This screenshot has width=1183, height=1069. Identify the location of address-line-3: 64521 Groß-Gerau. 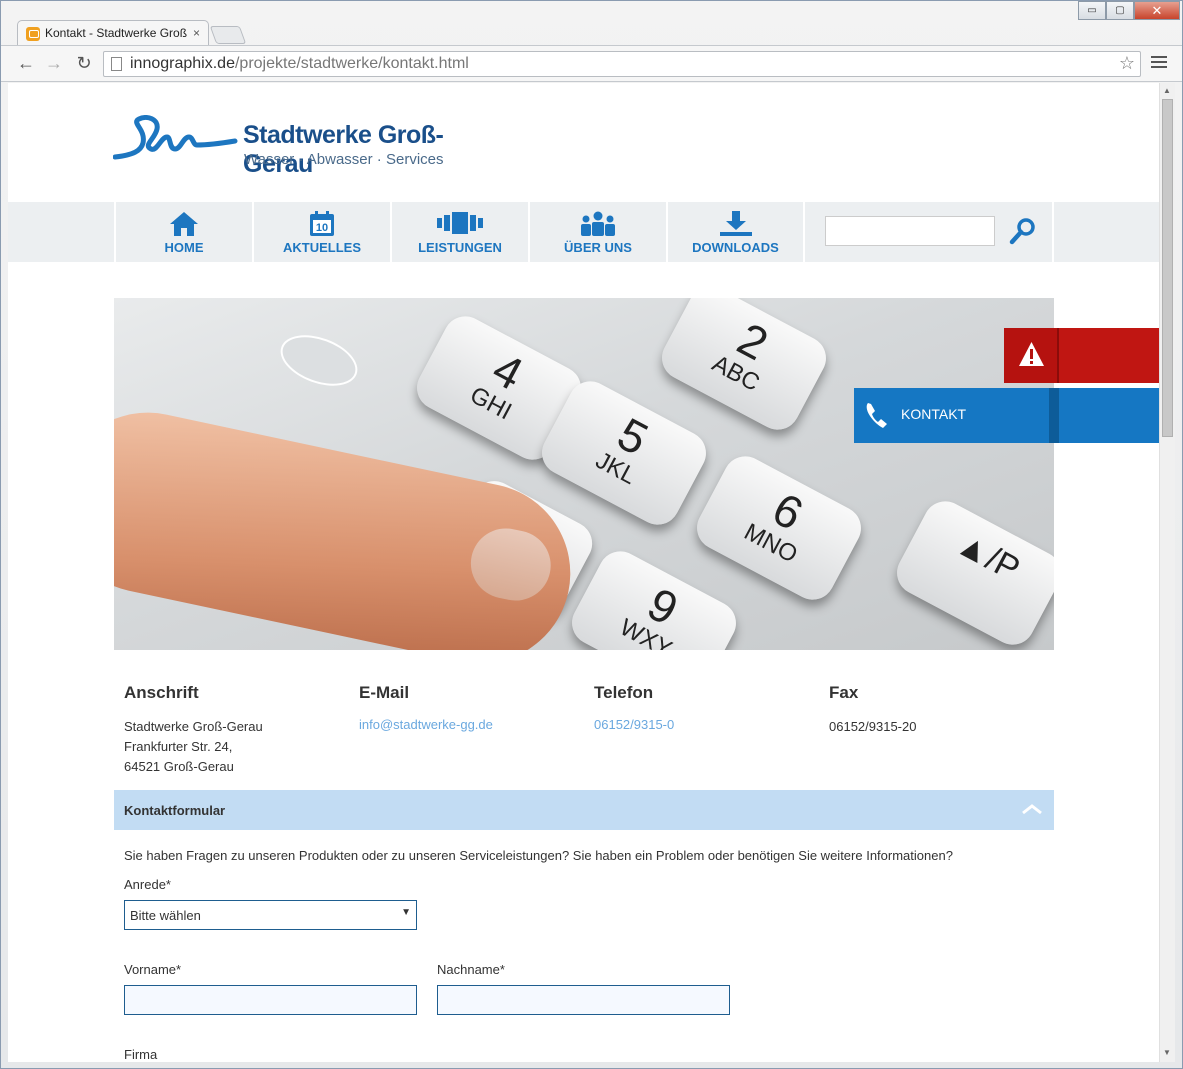
(179, 766).